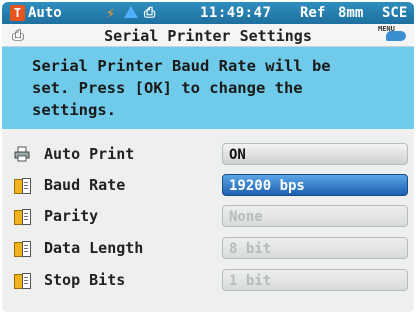  I want to click on page-title: Serial Printer Settings, so click(208, 36).